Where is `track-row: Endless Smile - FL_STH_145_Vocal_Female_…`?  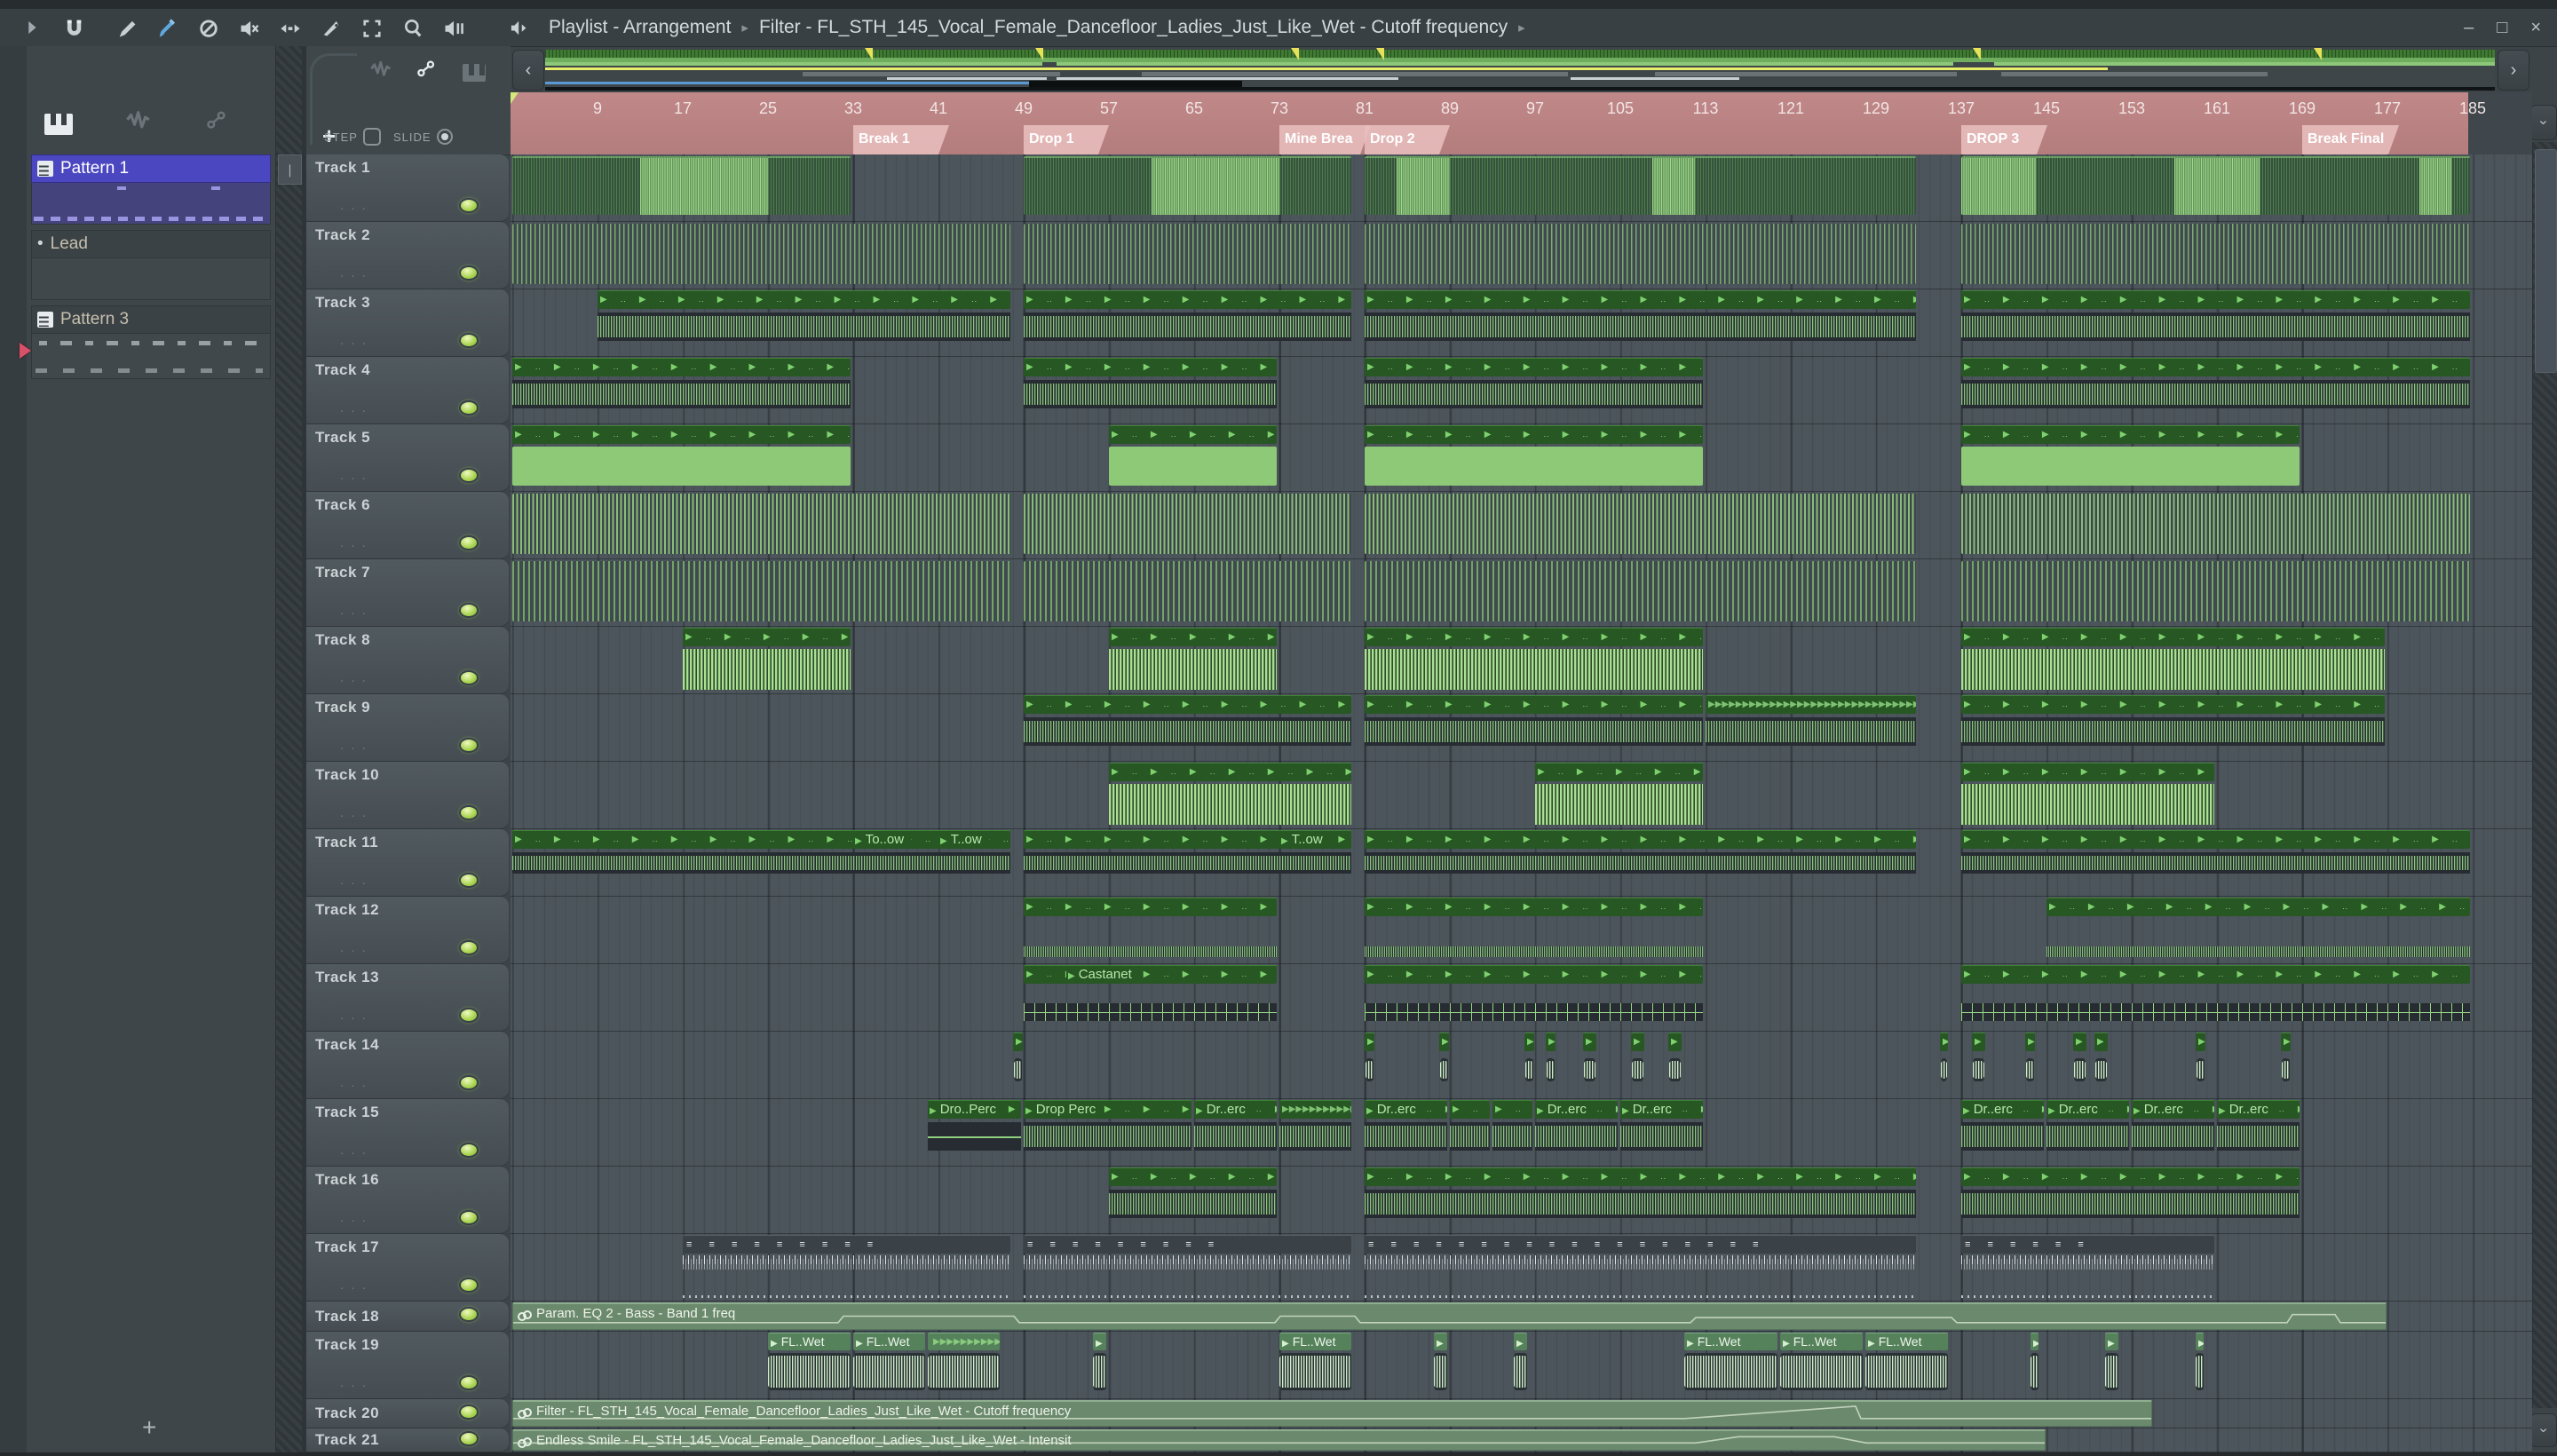
track-row: Endless Smile - FL_STH_145_Vocal_Female_… is located at coordinates (1521, 1440).